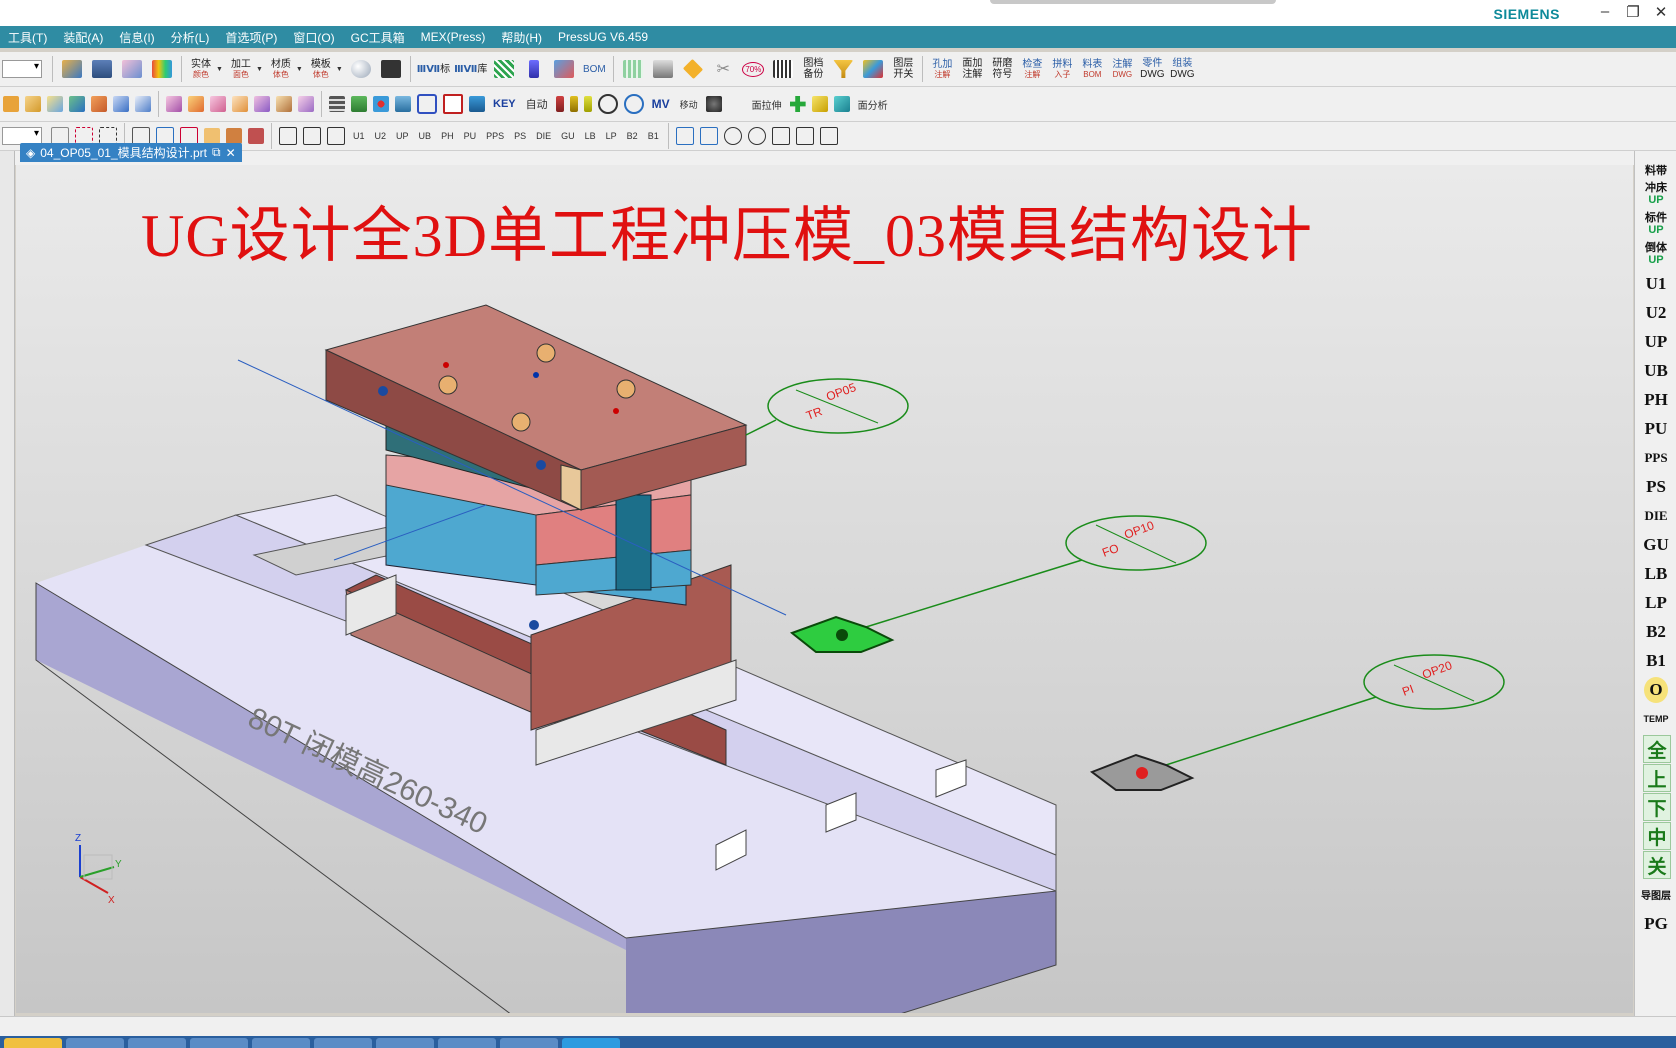  Describe the element at coordinates (1092, 69) in the screenshot. I see `tool-bom-table: 料表 BOM` at that location.